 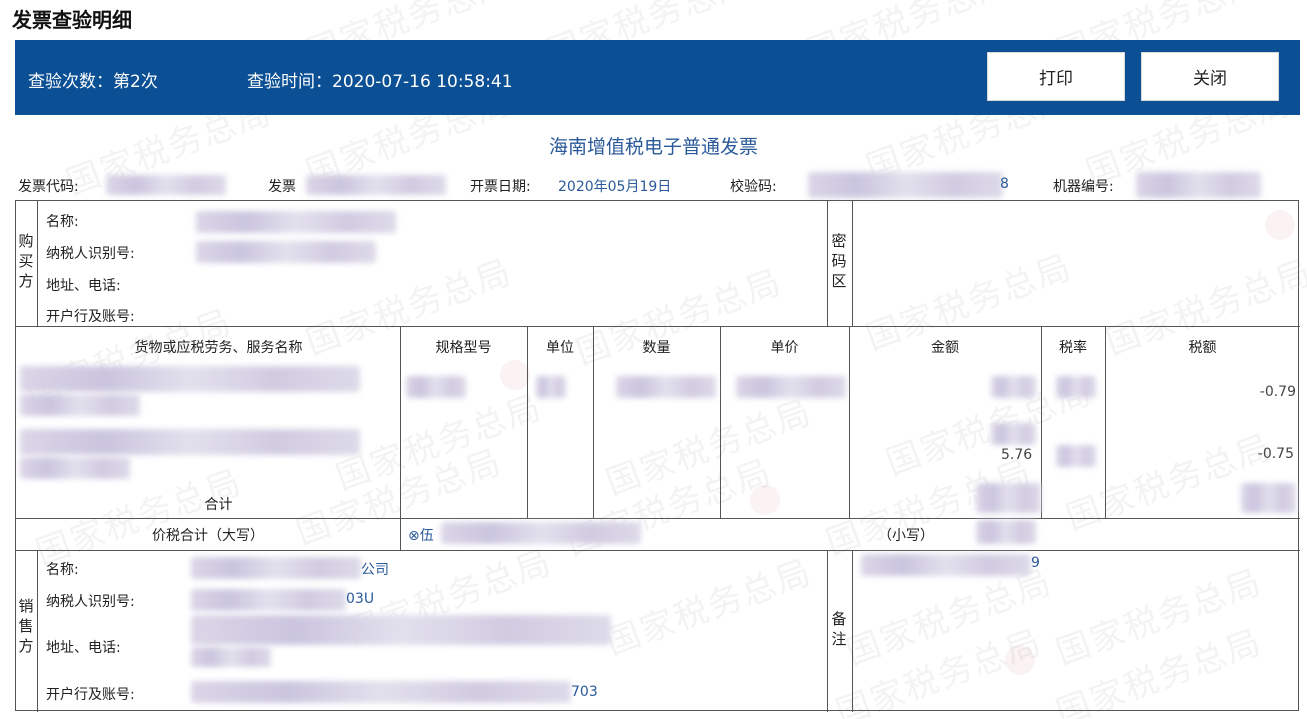 I want to click on page-title: 发票查验明细, so click(x=72, y=20).